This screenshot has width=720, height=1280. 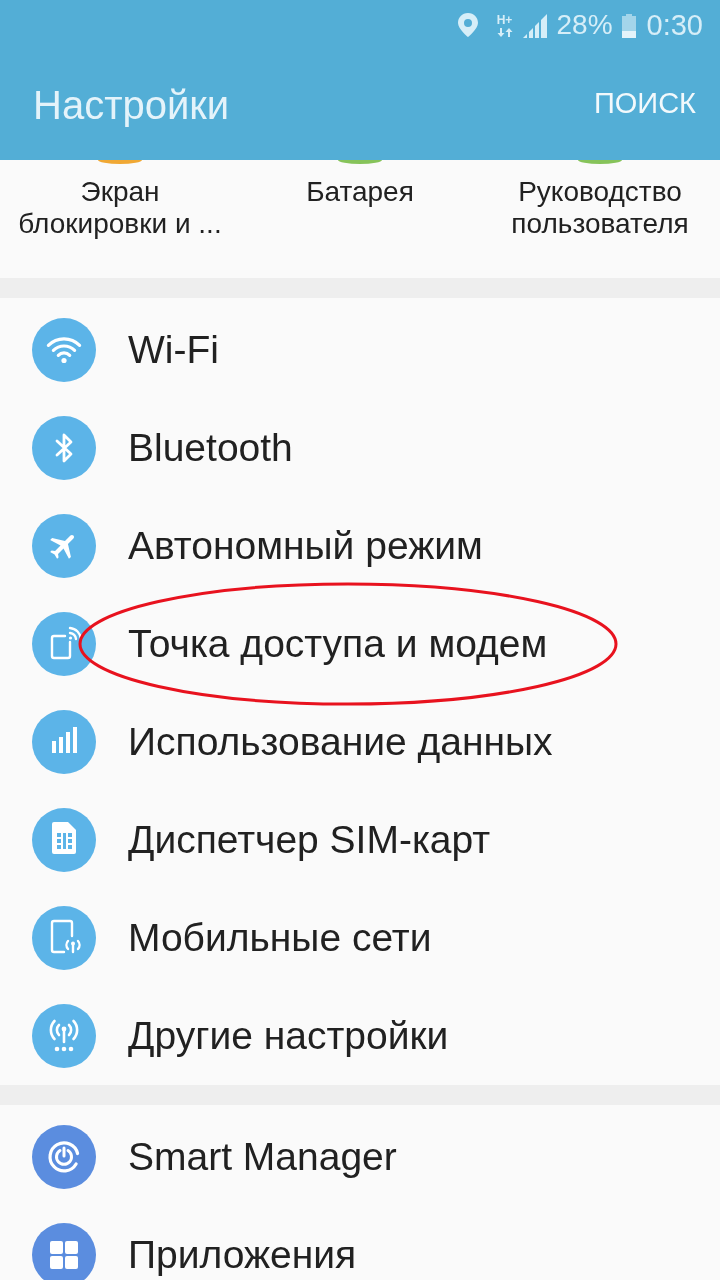 What do you see at coordinates (64, 840) in the screenshot?
I see `sim-card-icon` at bounding box center [64, 840].